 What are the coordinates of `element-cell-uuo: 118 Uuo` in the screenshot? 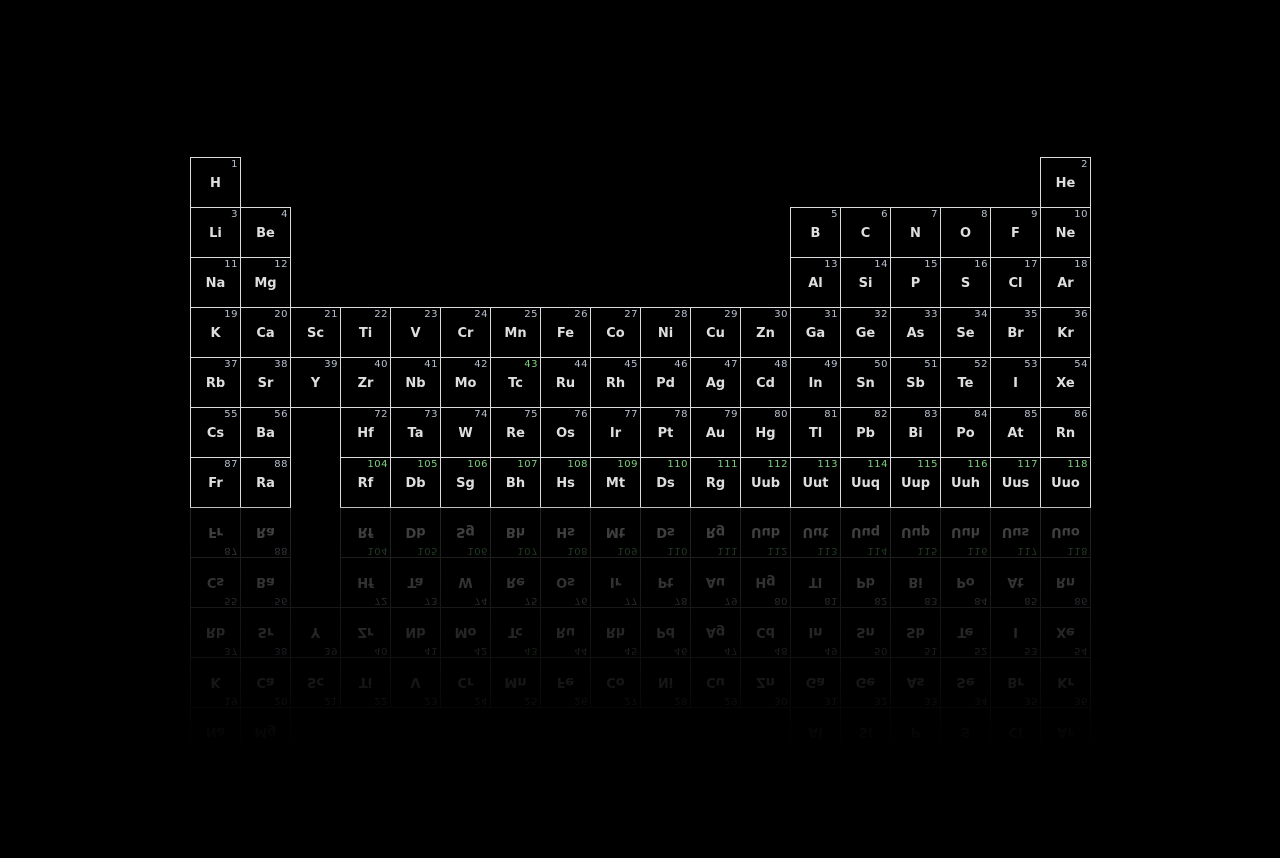 It's located at (1065, 482).